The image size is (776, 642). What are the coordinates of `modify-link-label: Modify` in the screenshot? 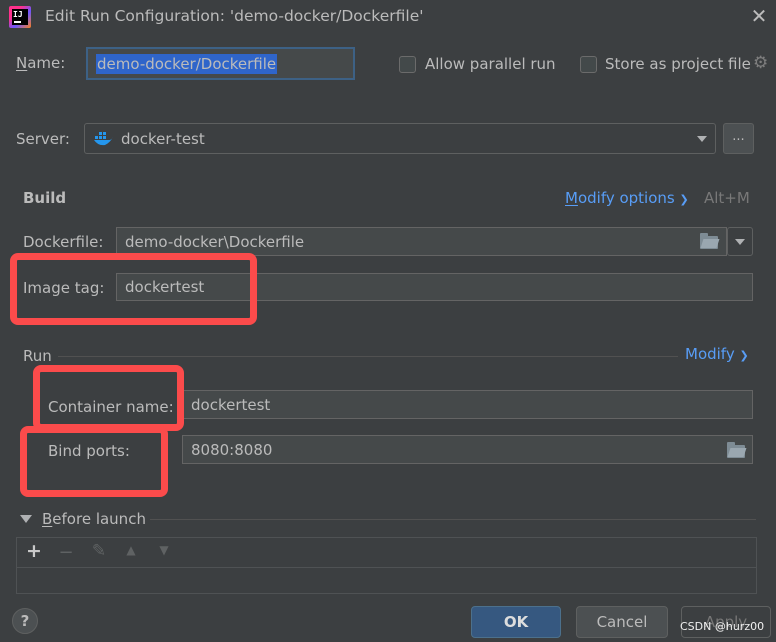 It's located at (710, 354).